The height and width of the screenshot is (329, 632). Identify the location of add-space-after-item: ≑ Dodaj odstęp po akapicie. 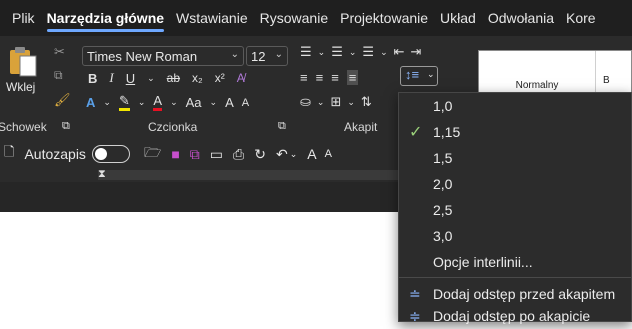
(515, 316).